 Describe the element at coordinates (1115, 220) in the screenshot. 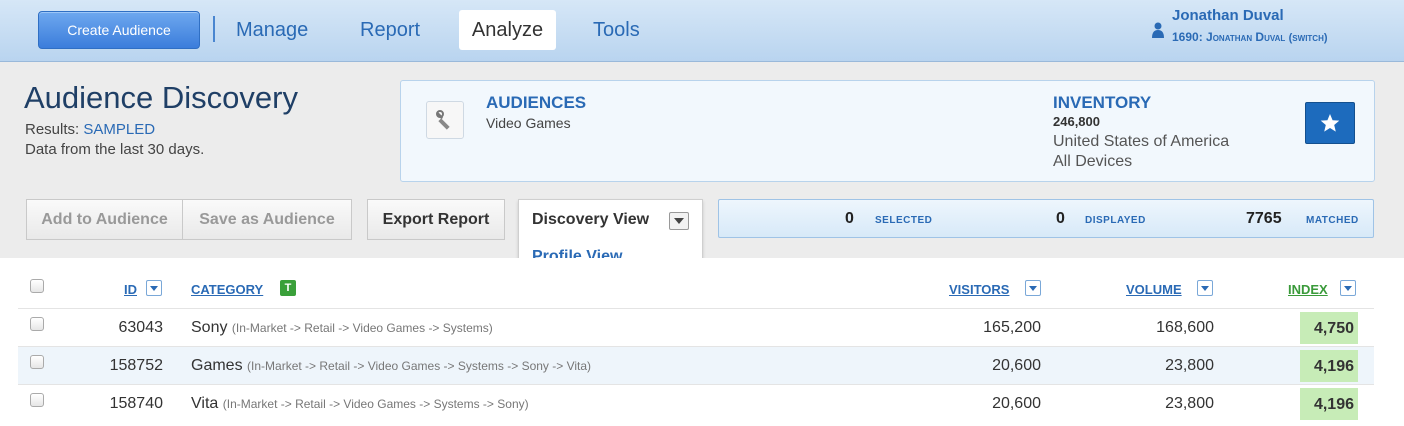

I see `displayed-label: DISPLAYED` at that location.